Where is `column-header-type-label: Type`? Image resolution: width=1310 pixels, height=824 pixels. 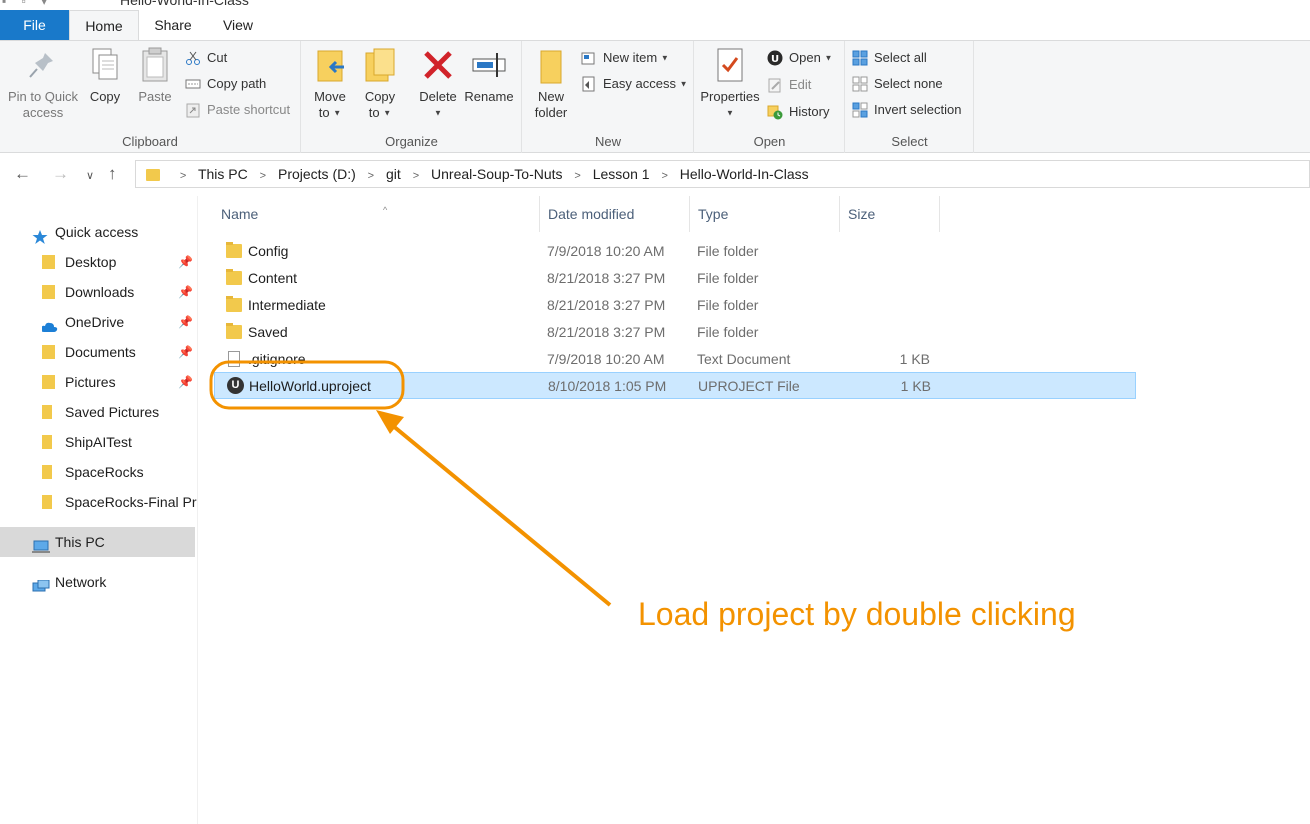
column-header-type-label: Type is located at coordinates (713, 214).